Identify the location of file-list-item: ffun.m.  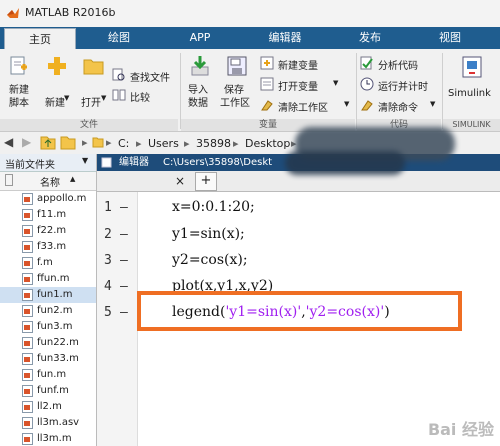
(48, 279).